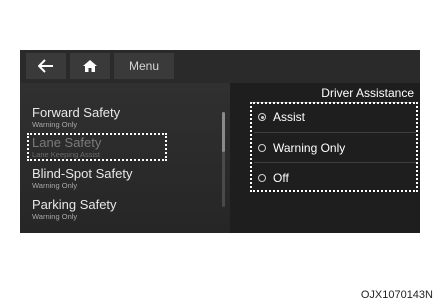 This screenshot has width=439, height=307. I want to click on list-item-blind-spot-safety: Blind-Spot Safety Warning Only, so click(127, 178).